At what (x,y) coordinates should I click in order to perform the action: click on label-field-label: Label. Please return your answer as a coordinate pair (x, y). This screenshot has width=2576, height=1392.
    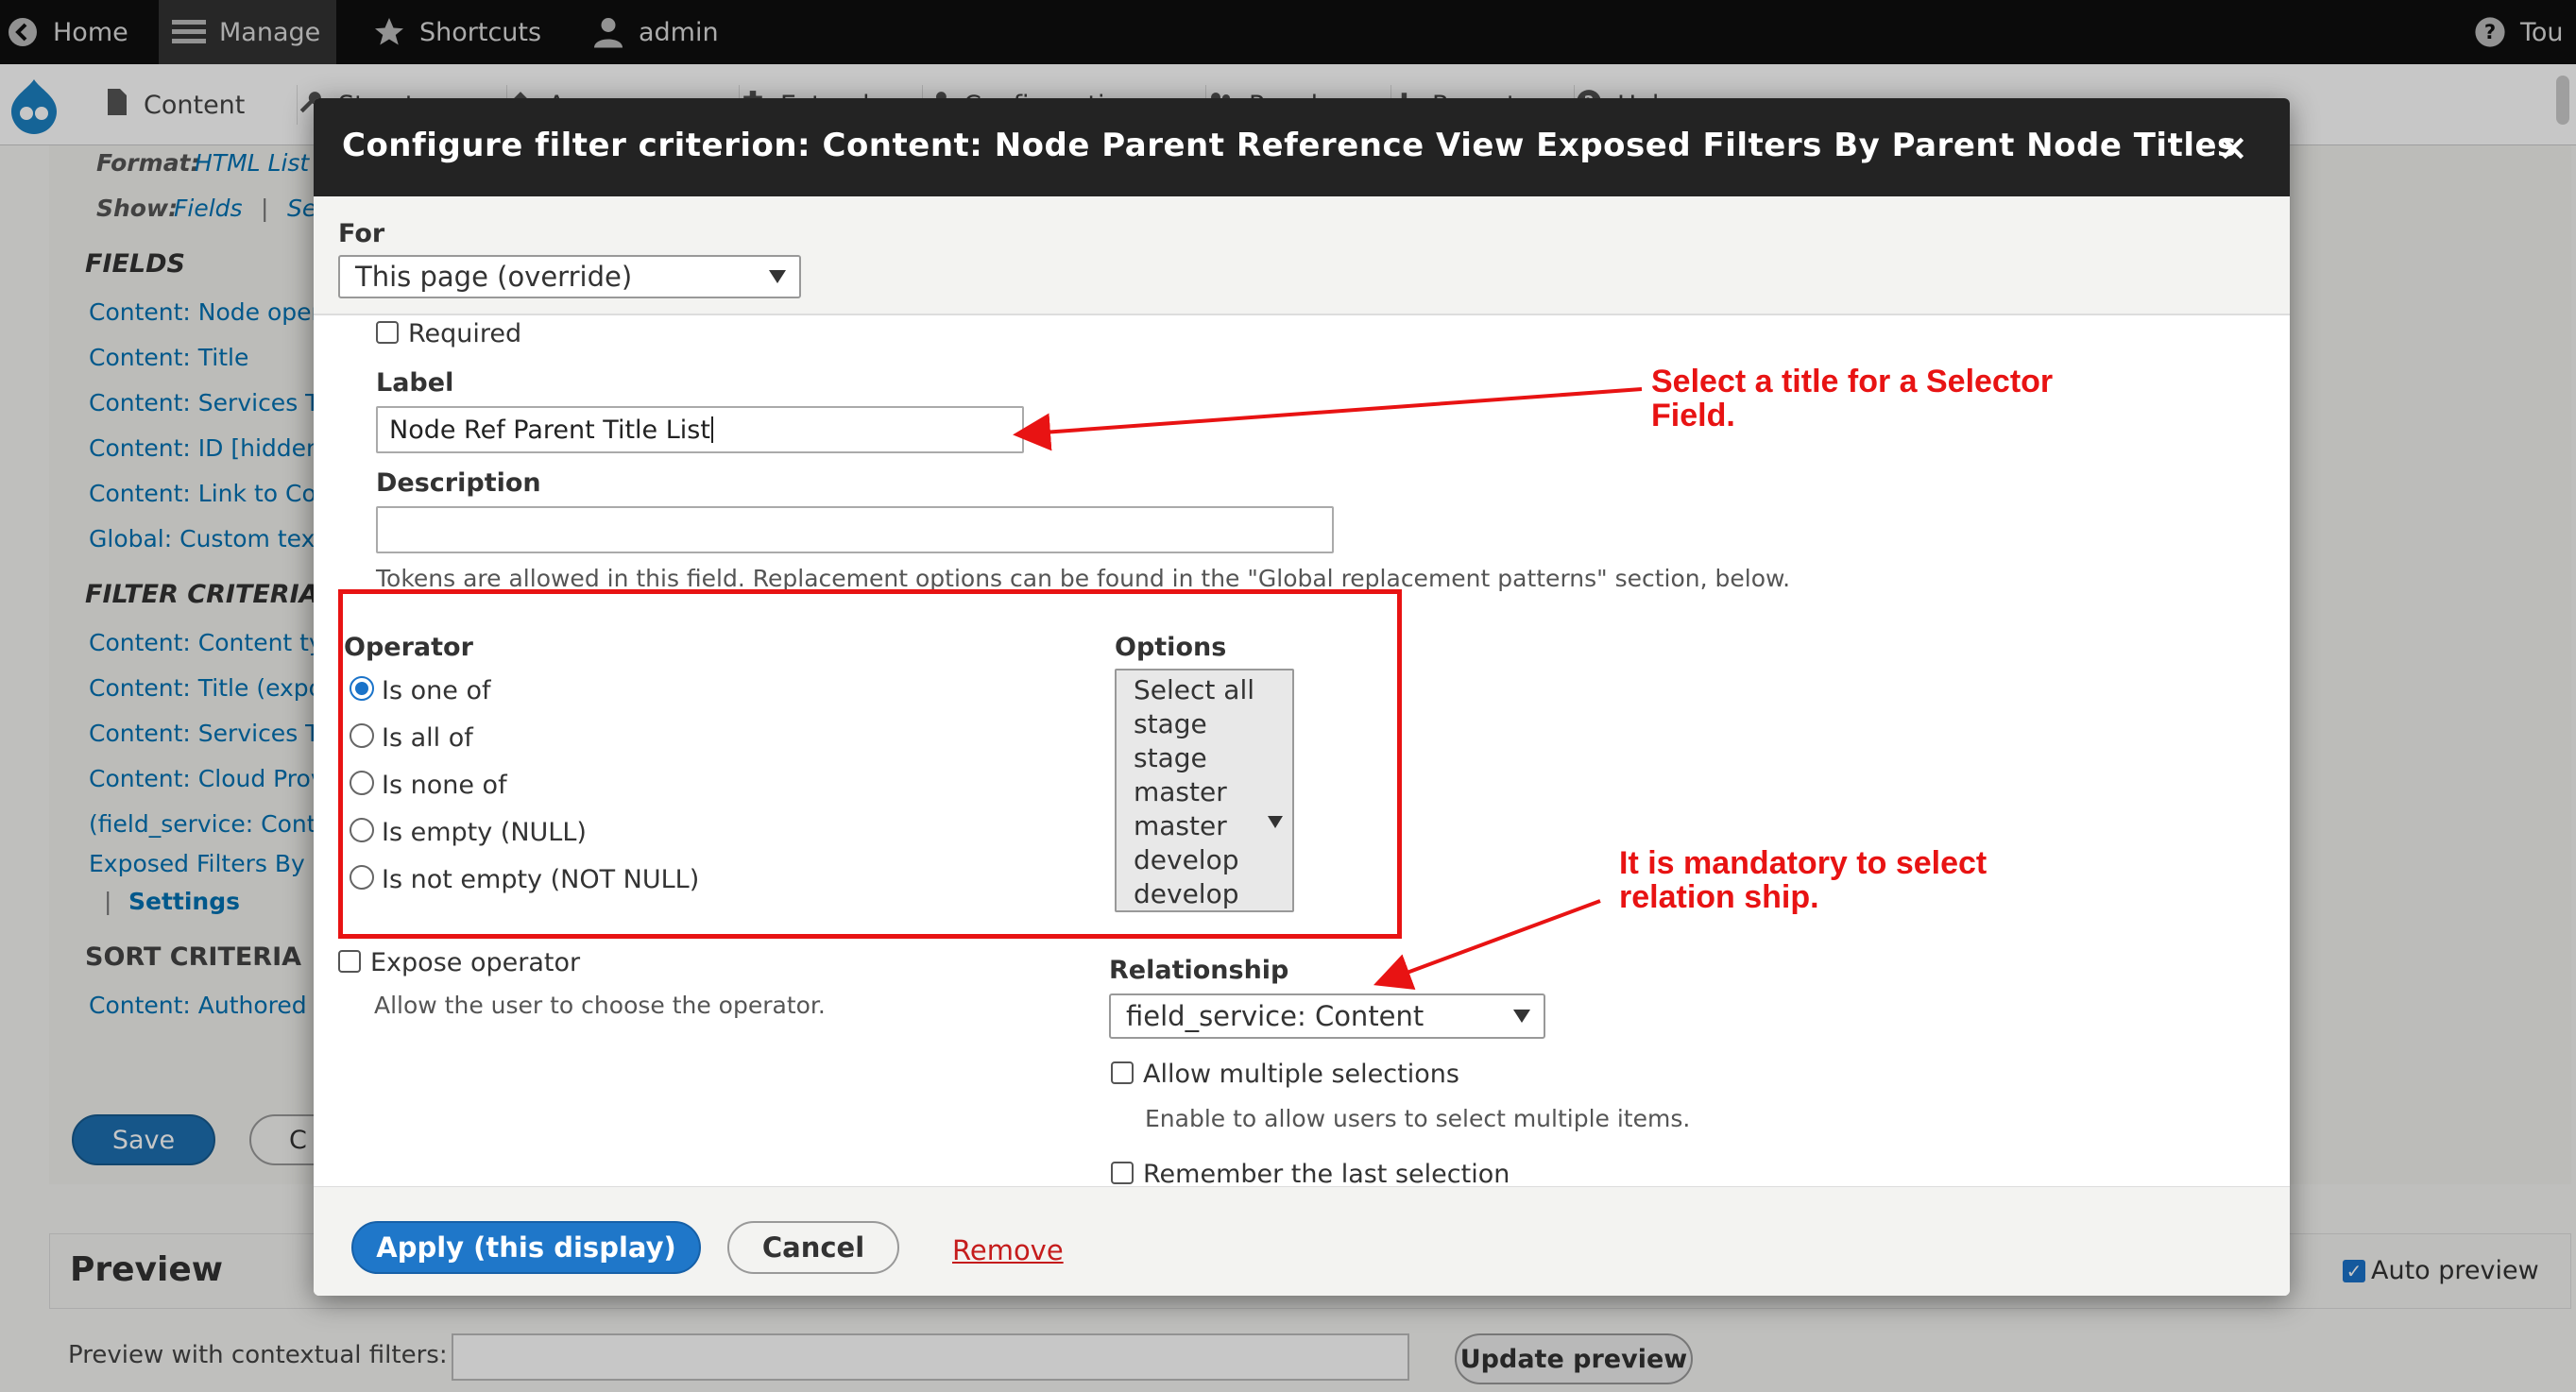
    Looking at the image, I should click on (415, 383).